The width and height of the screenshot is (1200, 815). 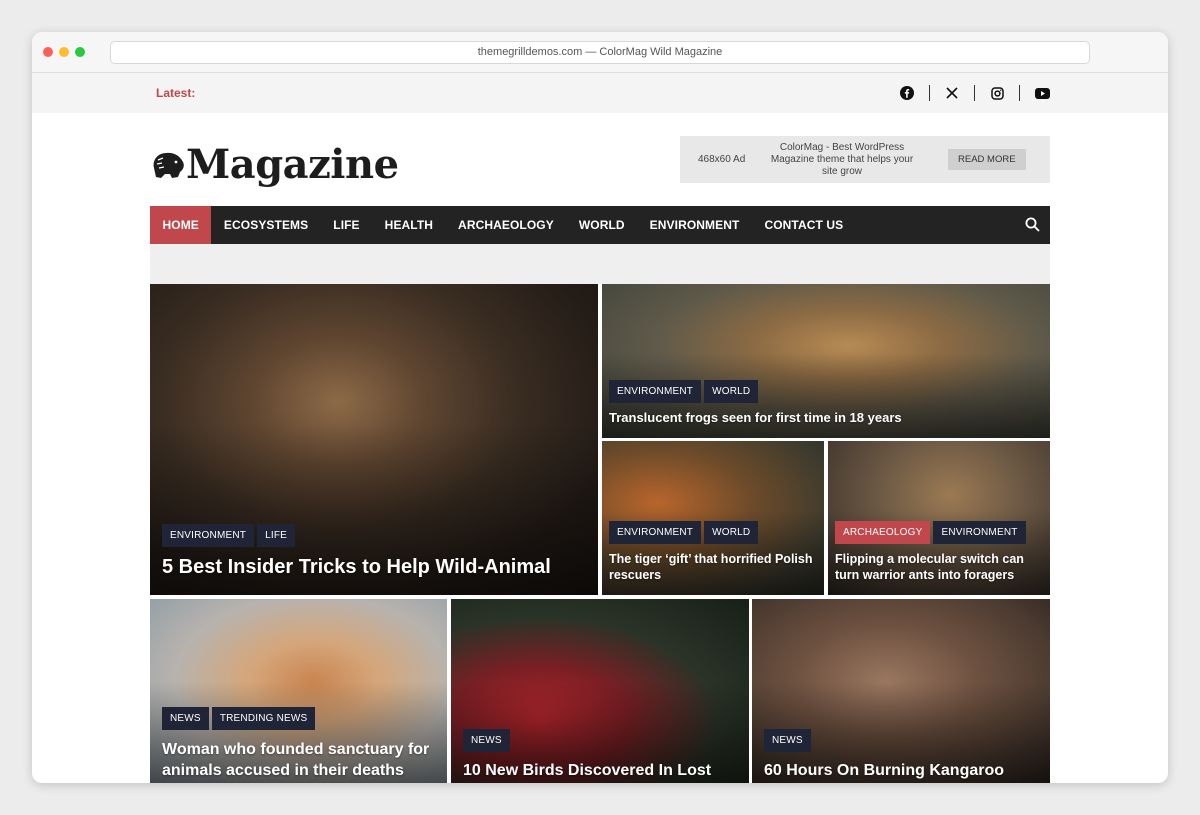 What do you see at coordinates (883, 532) in the screenshot?
I see `tag-archaeology: ARCHAEOLOGY` at bounding box center [883, 532].